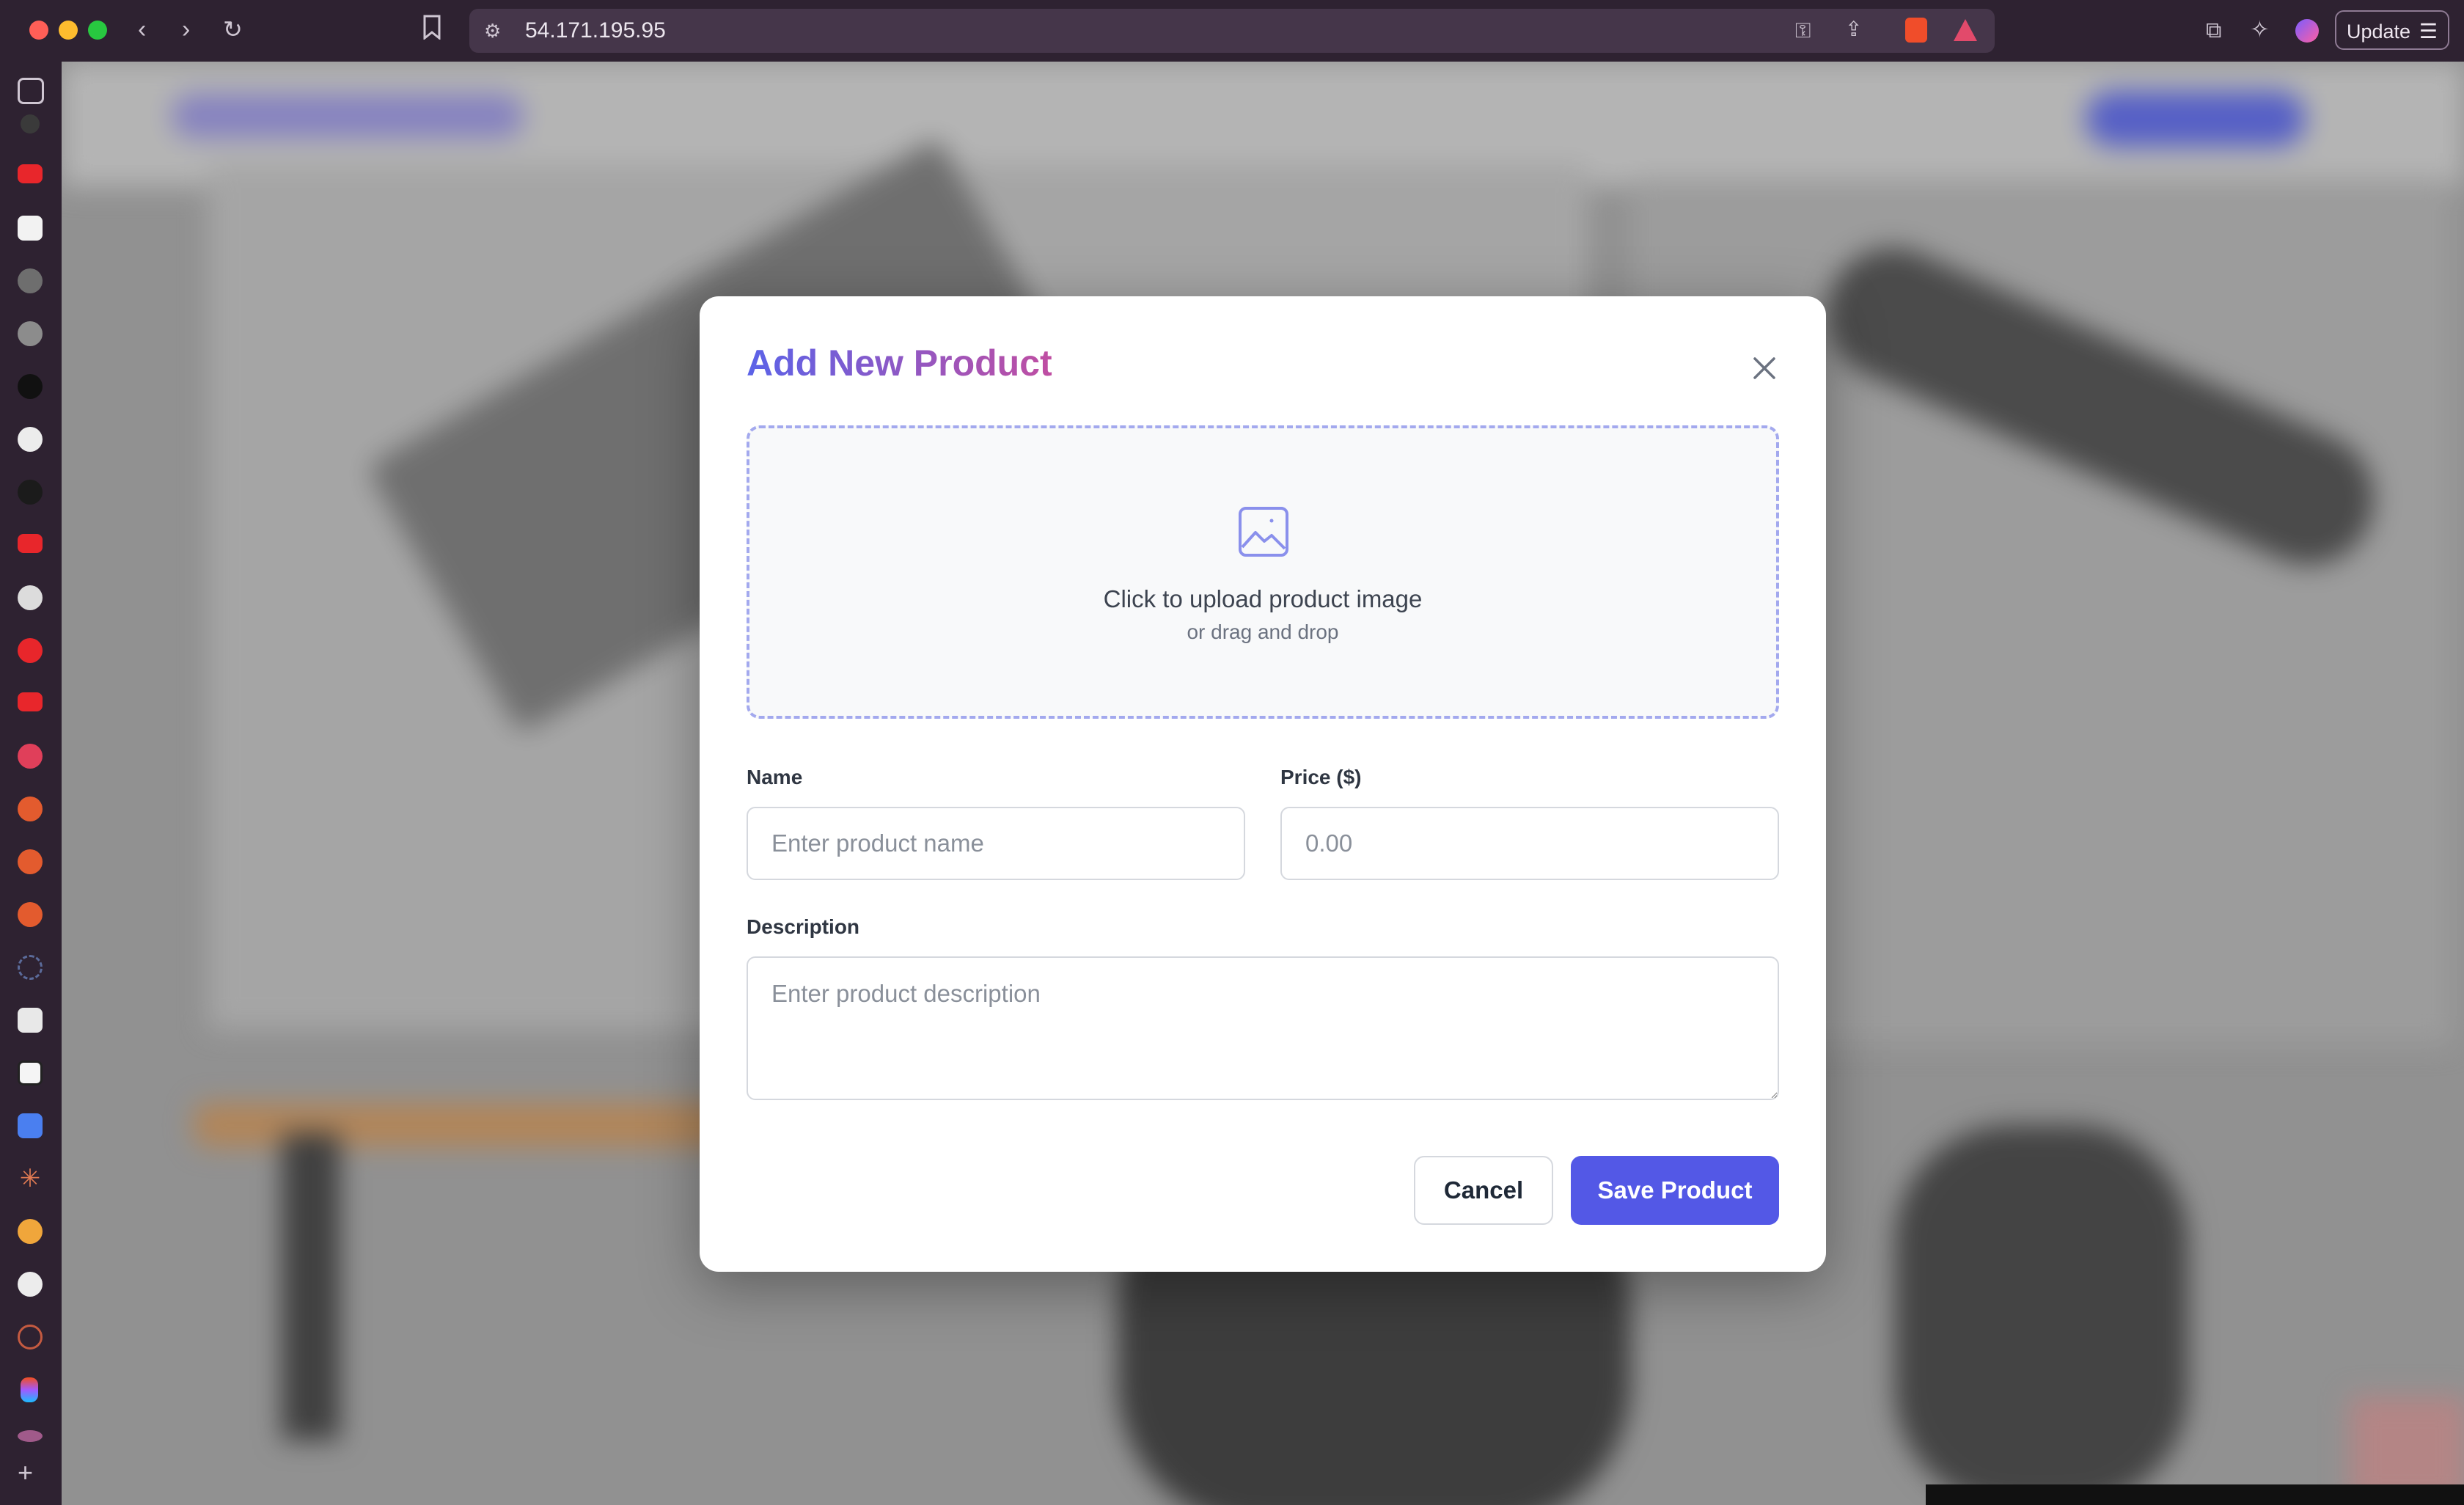  What do you see at coordinates (2428, 31) in the screenshot?
I see `menu-icon: ☰` at bounding box center [2428, 31].